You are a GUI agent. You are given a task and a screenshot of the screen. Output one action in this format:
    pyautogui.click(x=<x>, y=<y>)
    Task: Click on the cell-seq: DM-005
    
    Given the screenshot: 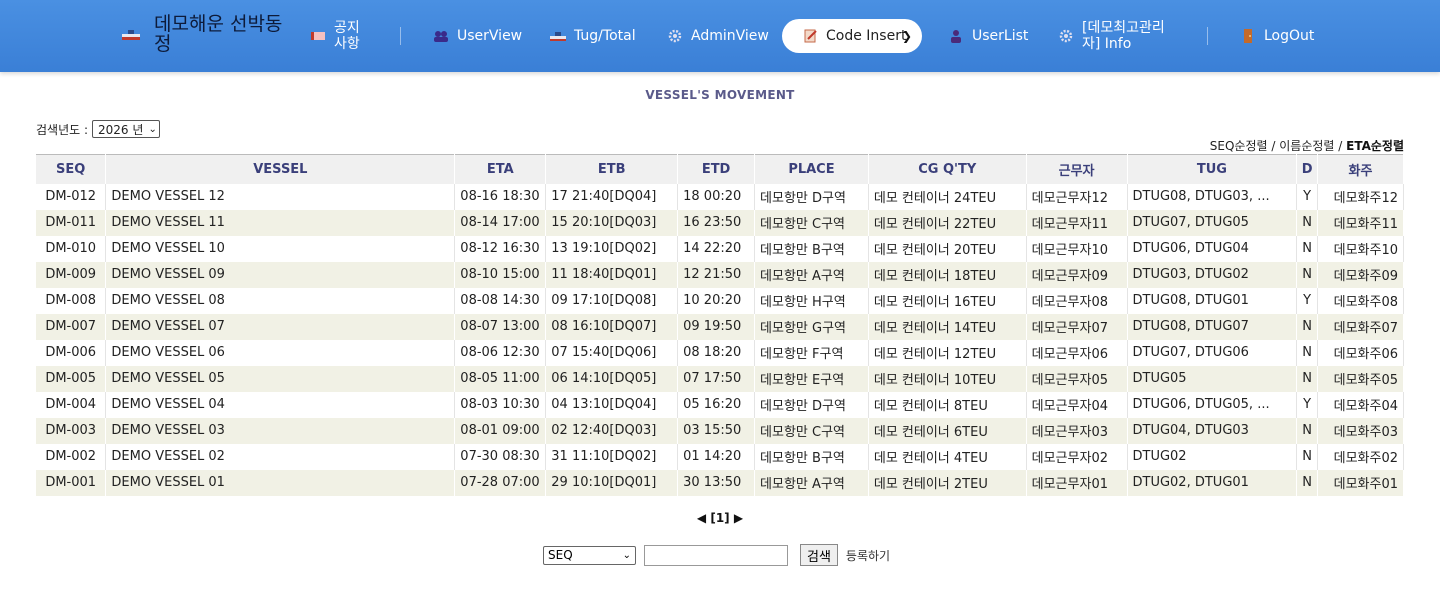 What is the action you would take?
    pyautogui.click(x=71, y=378)
    